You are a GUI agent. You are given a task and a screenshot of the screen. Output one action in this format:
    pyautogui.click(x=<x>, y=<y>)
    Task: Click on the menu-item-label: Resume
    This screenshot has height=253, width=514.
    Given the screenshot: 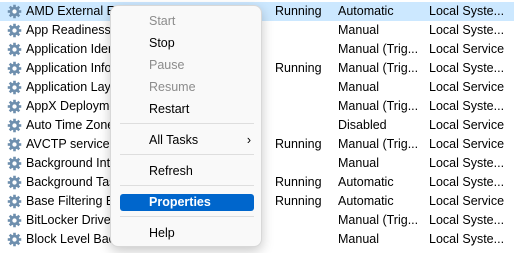 What is the action you would take?
    pyautogui.click(x=172, y=87)
    